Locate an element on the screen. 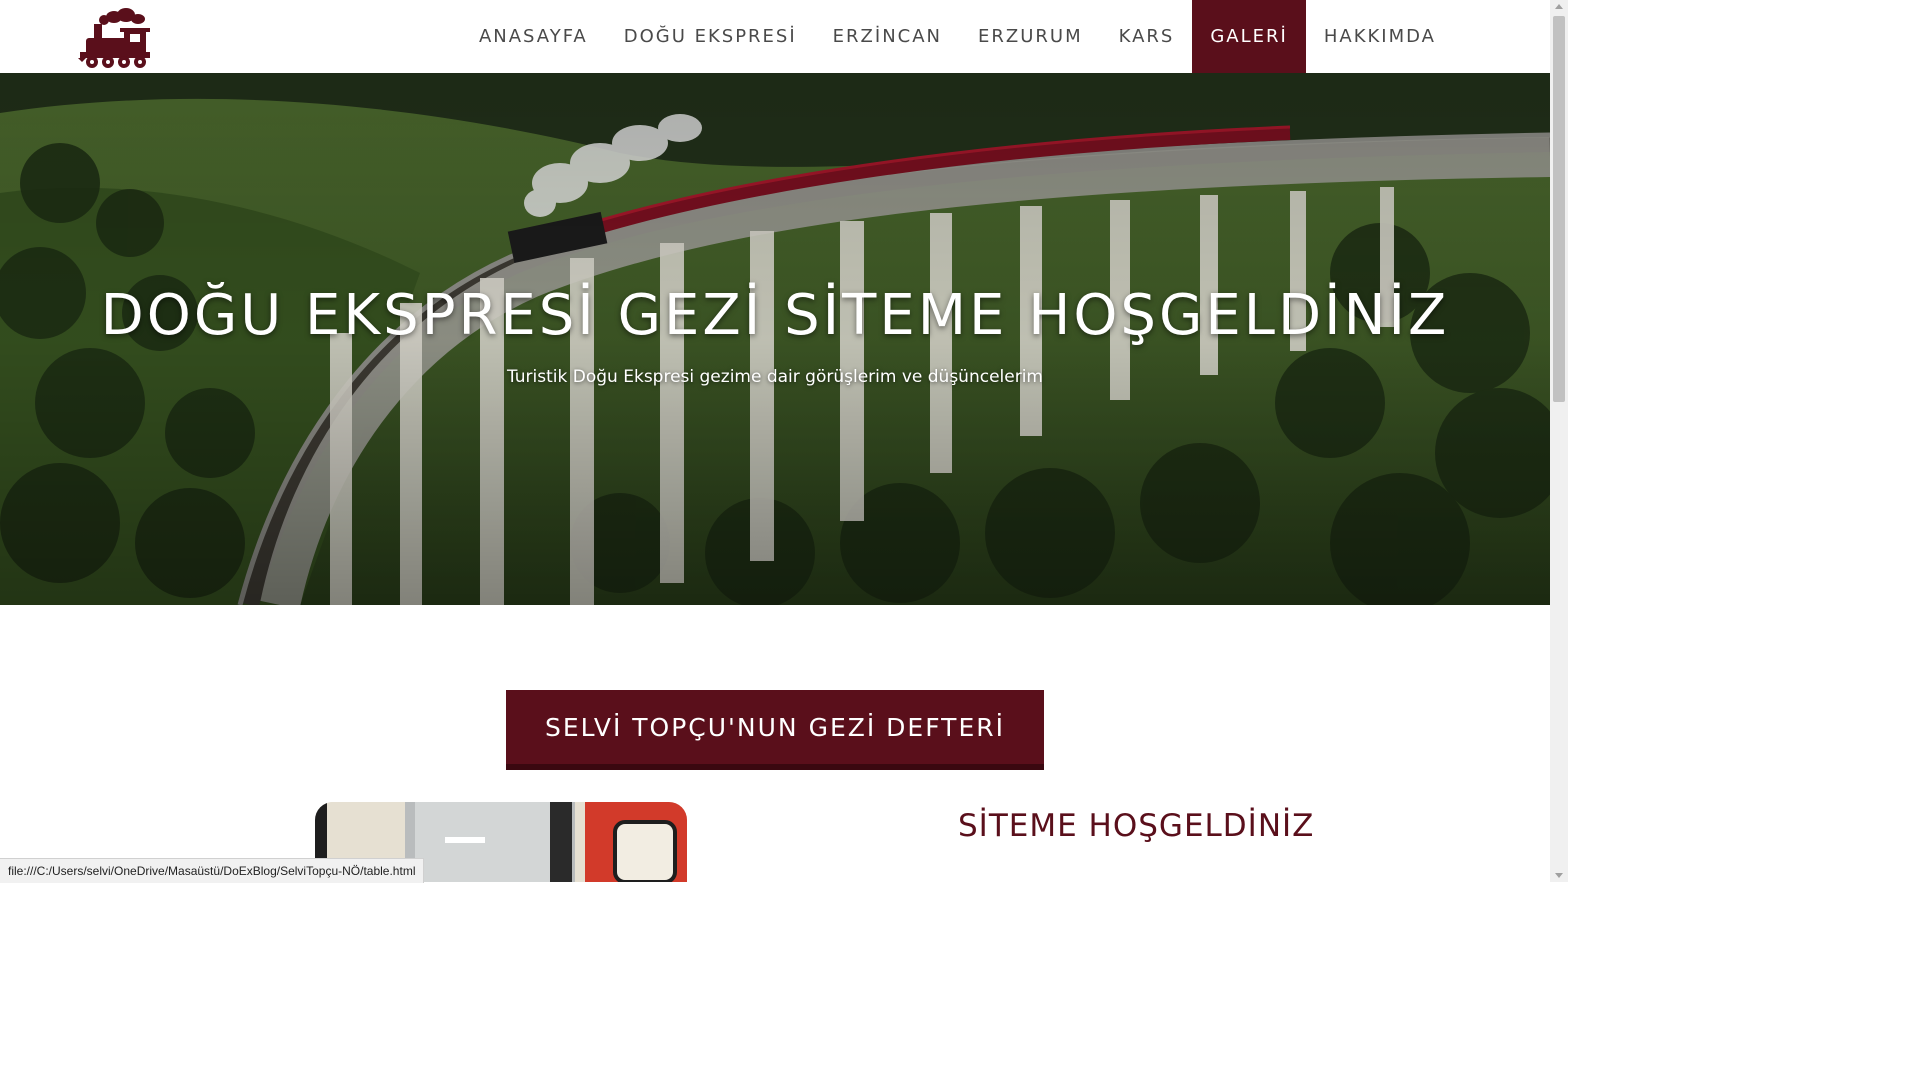 This screenshot has height=1080, width=1920. scroll-down-icon is located at coordinates (1559, 875).